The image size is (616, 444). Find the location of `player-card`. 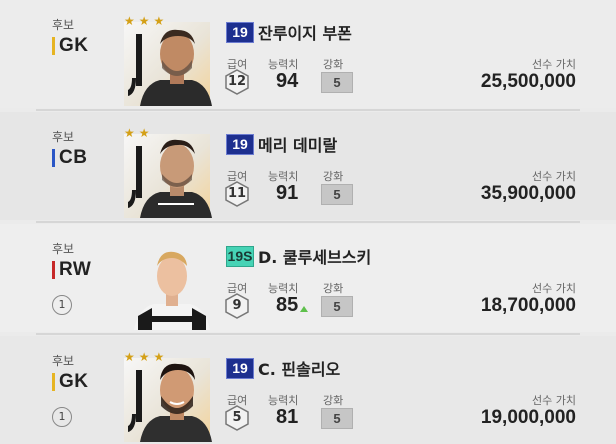

player-card is located at coordinates (167, 284).